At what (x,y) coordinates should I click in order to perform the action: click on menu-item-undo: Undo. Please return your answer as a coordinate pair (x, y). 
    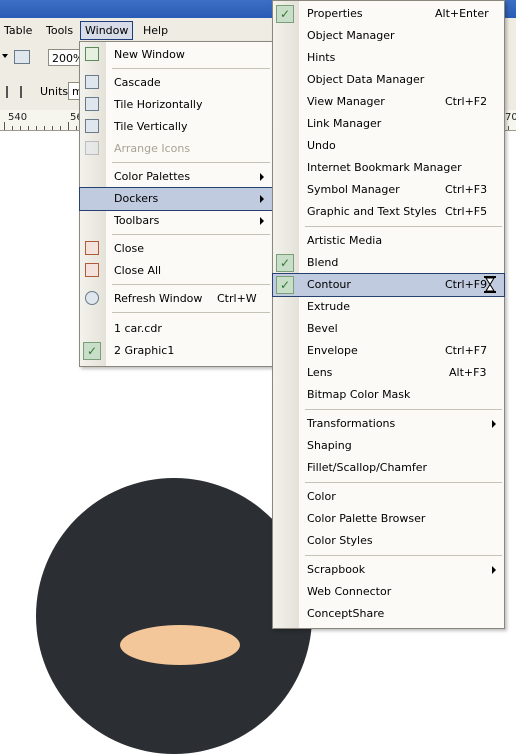
    Looking at the image, I should click on (388, 146).